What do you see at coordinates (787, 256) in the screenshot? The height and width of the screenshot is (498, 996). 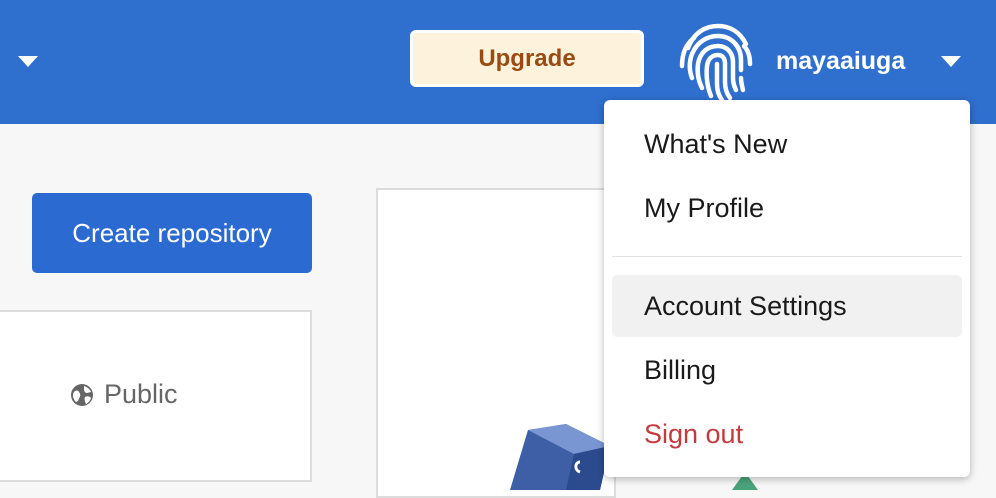 I see `menu-divider` at bounding box center [787, 256].